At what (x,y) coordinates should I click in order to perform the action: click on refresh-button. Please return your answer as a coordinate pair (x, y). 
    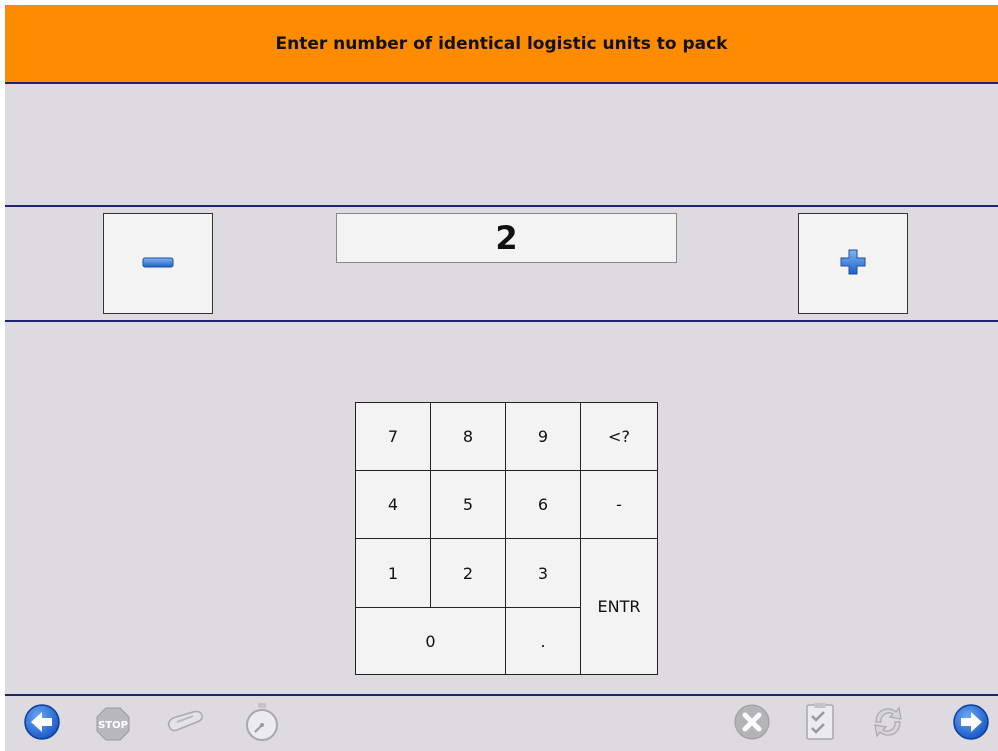
    Looking at the image, I should click on (888, 724).